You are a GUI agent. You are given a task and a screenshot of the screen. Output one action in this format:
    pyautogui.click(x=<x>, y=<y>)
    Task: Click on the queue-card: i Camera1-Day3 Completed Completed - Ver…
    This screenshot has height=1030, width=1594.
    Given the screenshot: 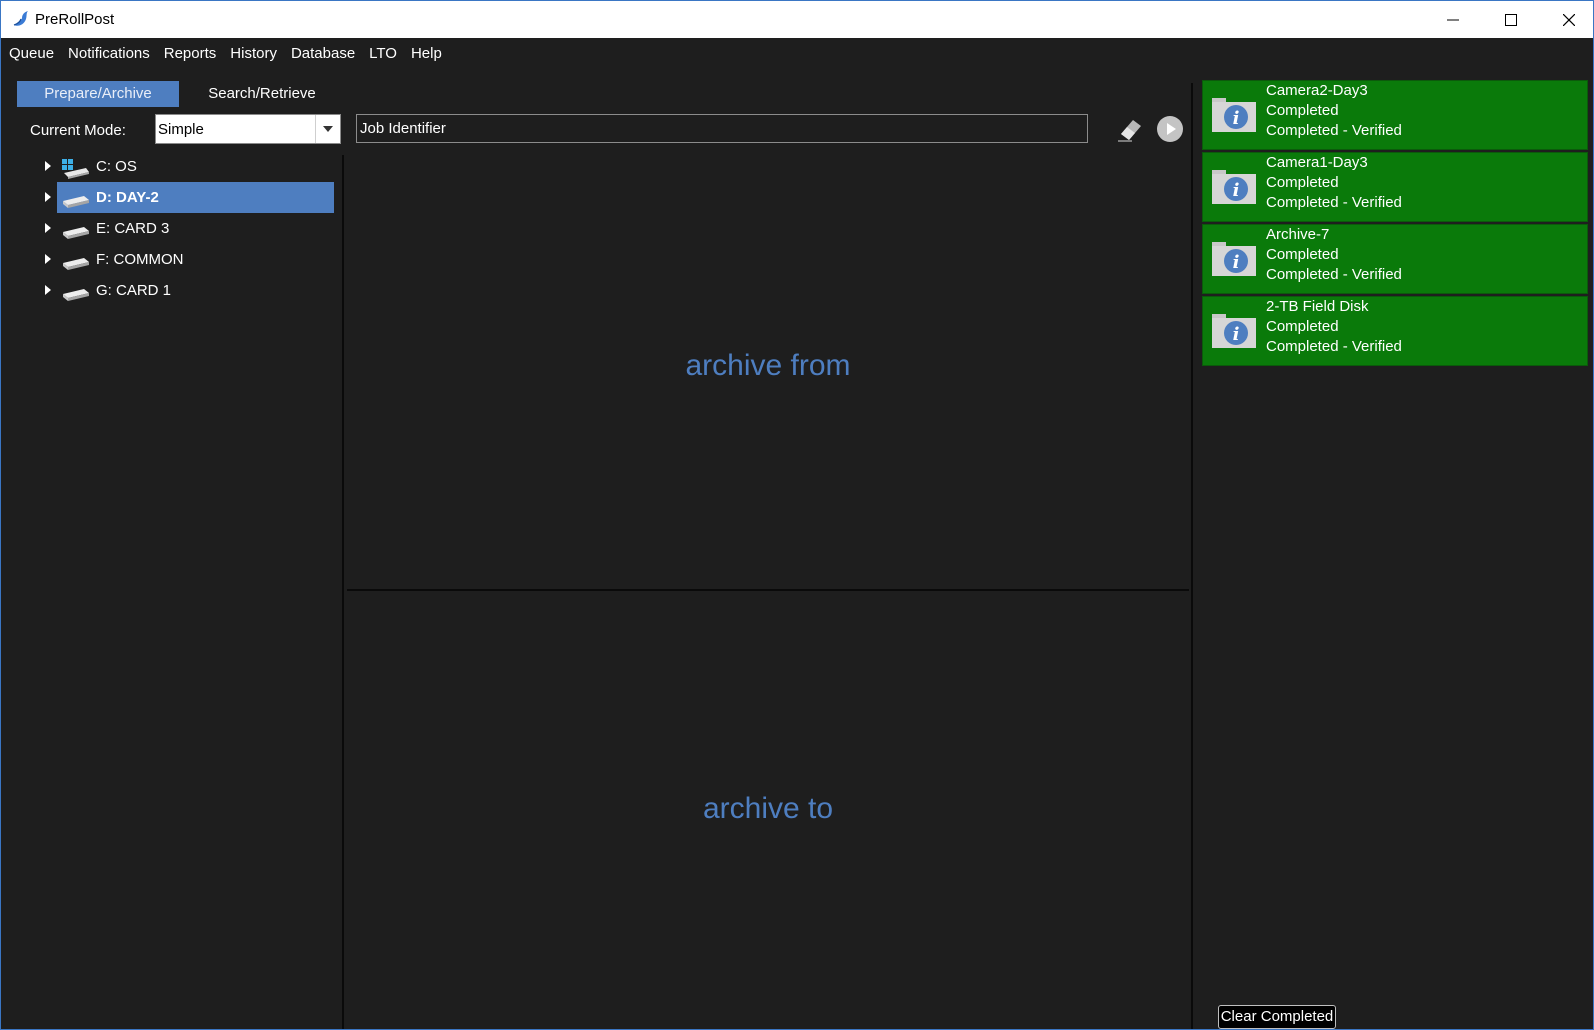 What is the action you would take?
    pyautogui.click(x=1395, y=187)
    